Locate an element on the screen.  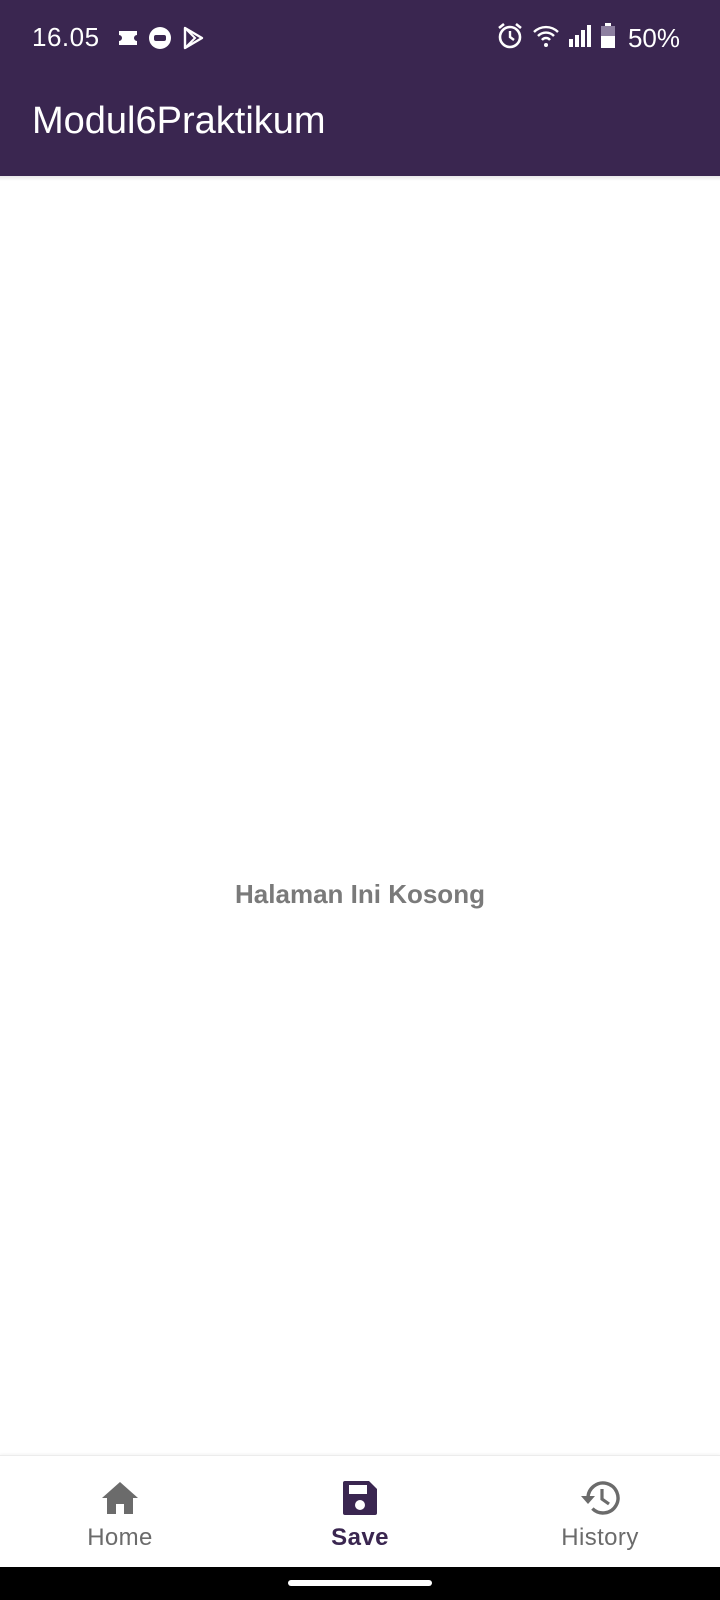
empty-state-message: Halaman Ini Kosong is located at coordinates (360, 894).